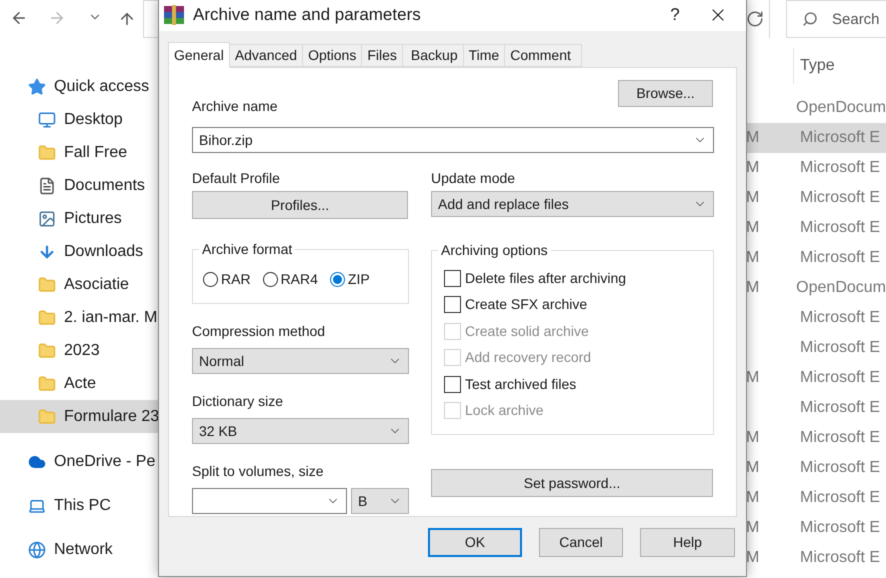 Image resolution: width=886 pixels, height=578 pixels. Describe the element at coordinates (47, 219) in the screenshot. I see `pictures-icon` at that location.